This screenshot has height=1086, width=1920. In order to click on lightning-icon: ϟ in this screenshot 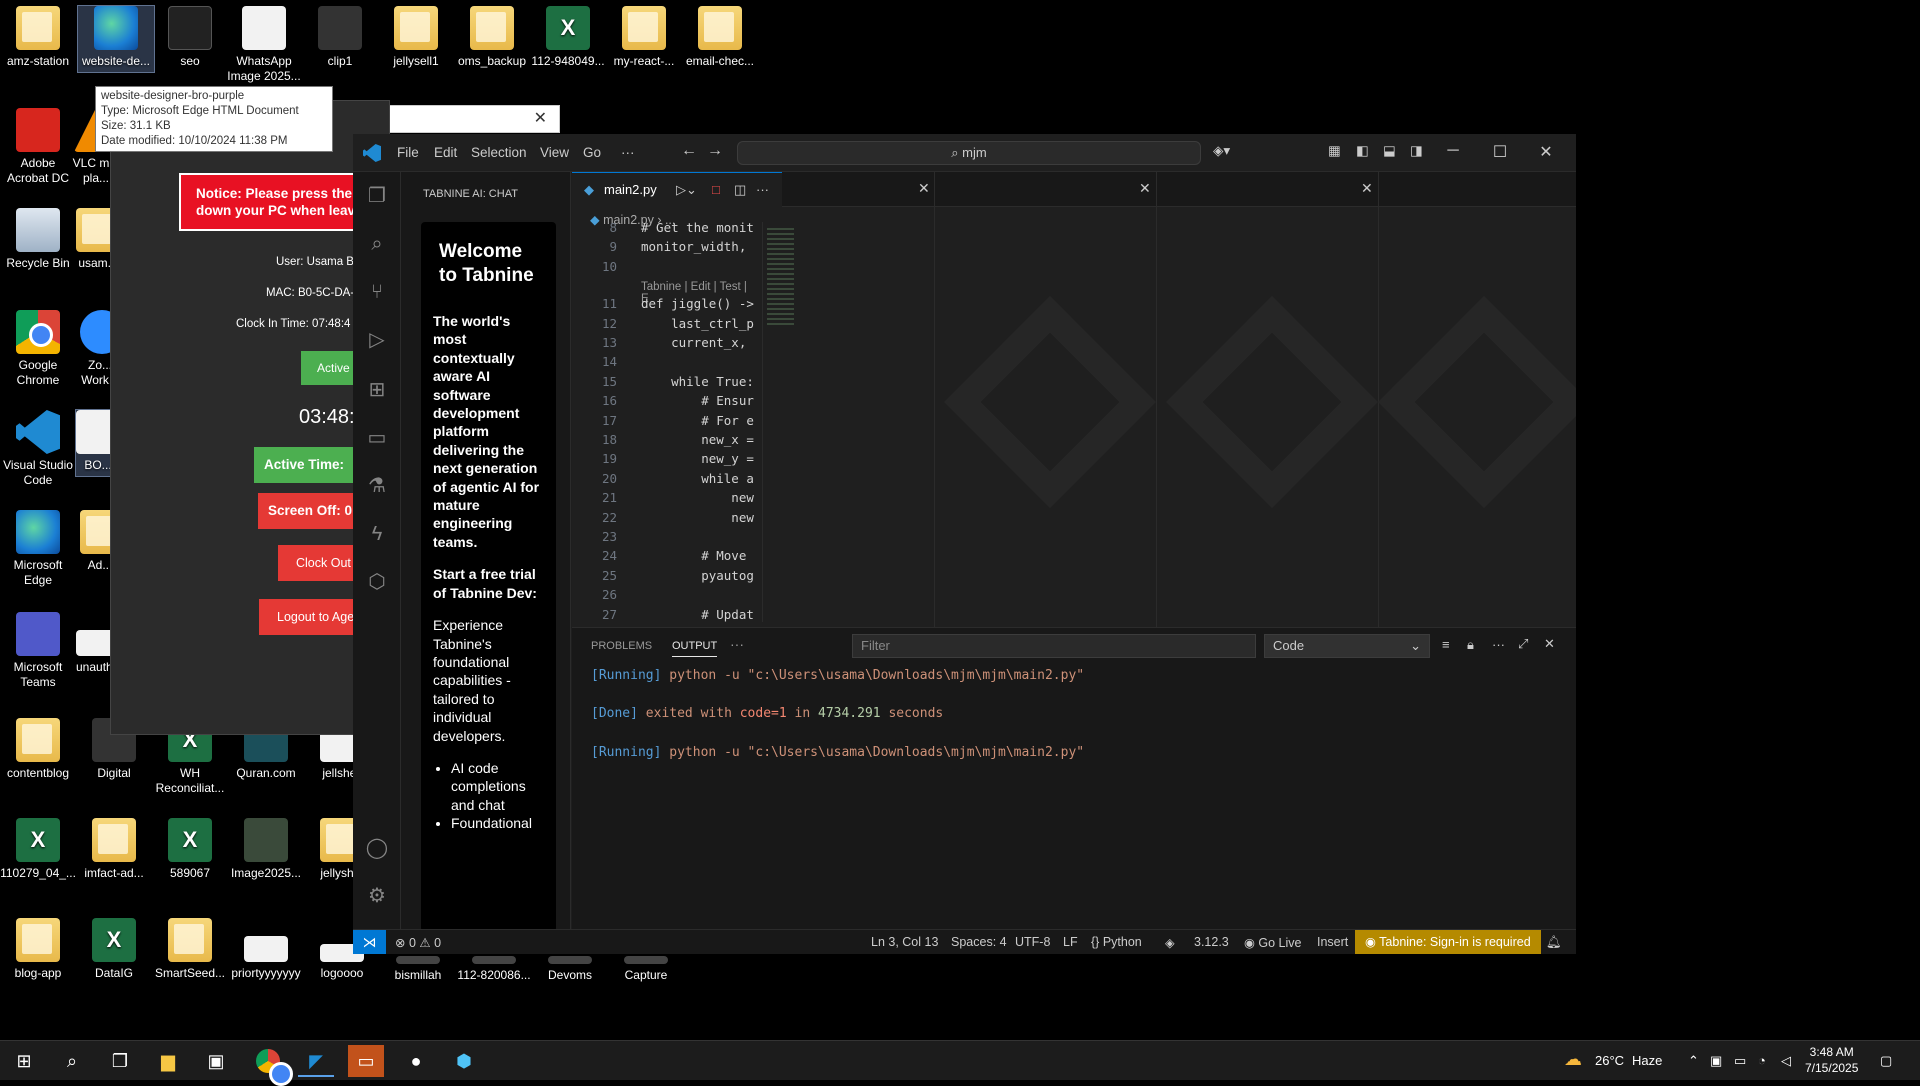, I will do `click(377, 534)`.